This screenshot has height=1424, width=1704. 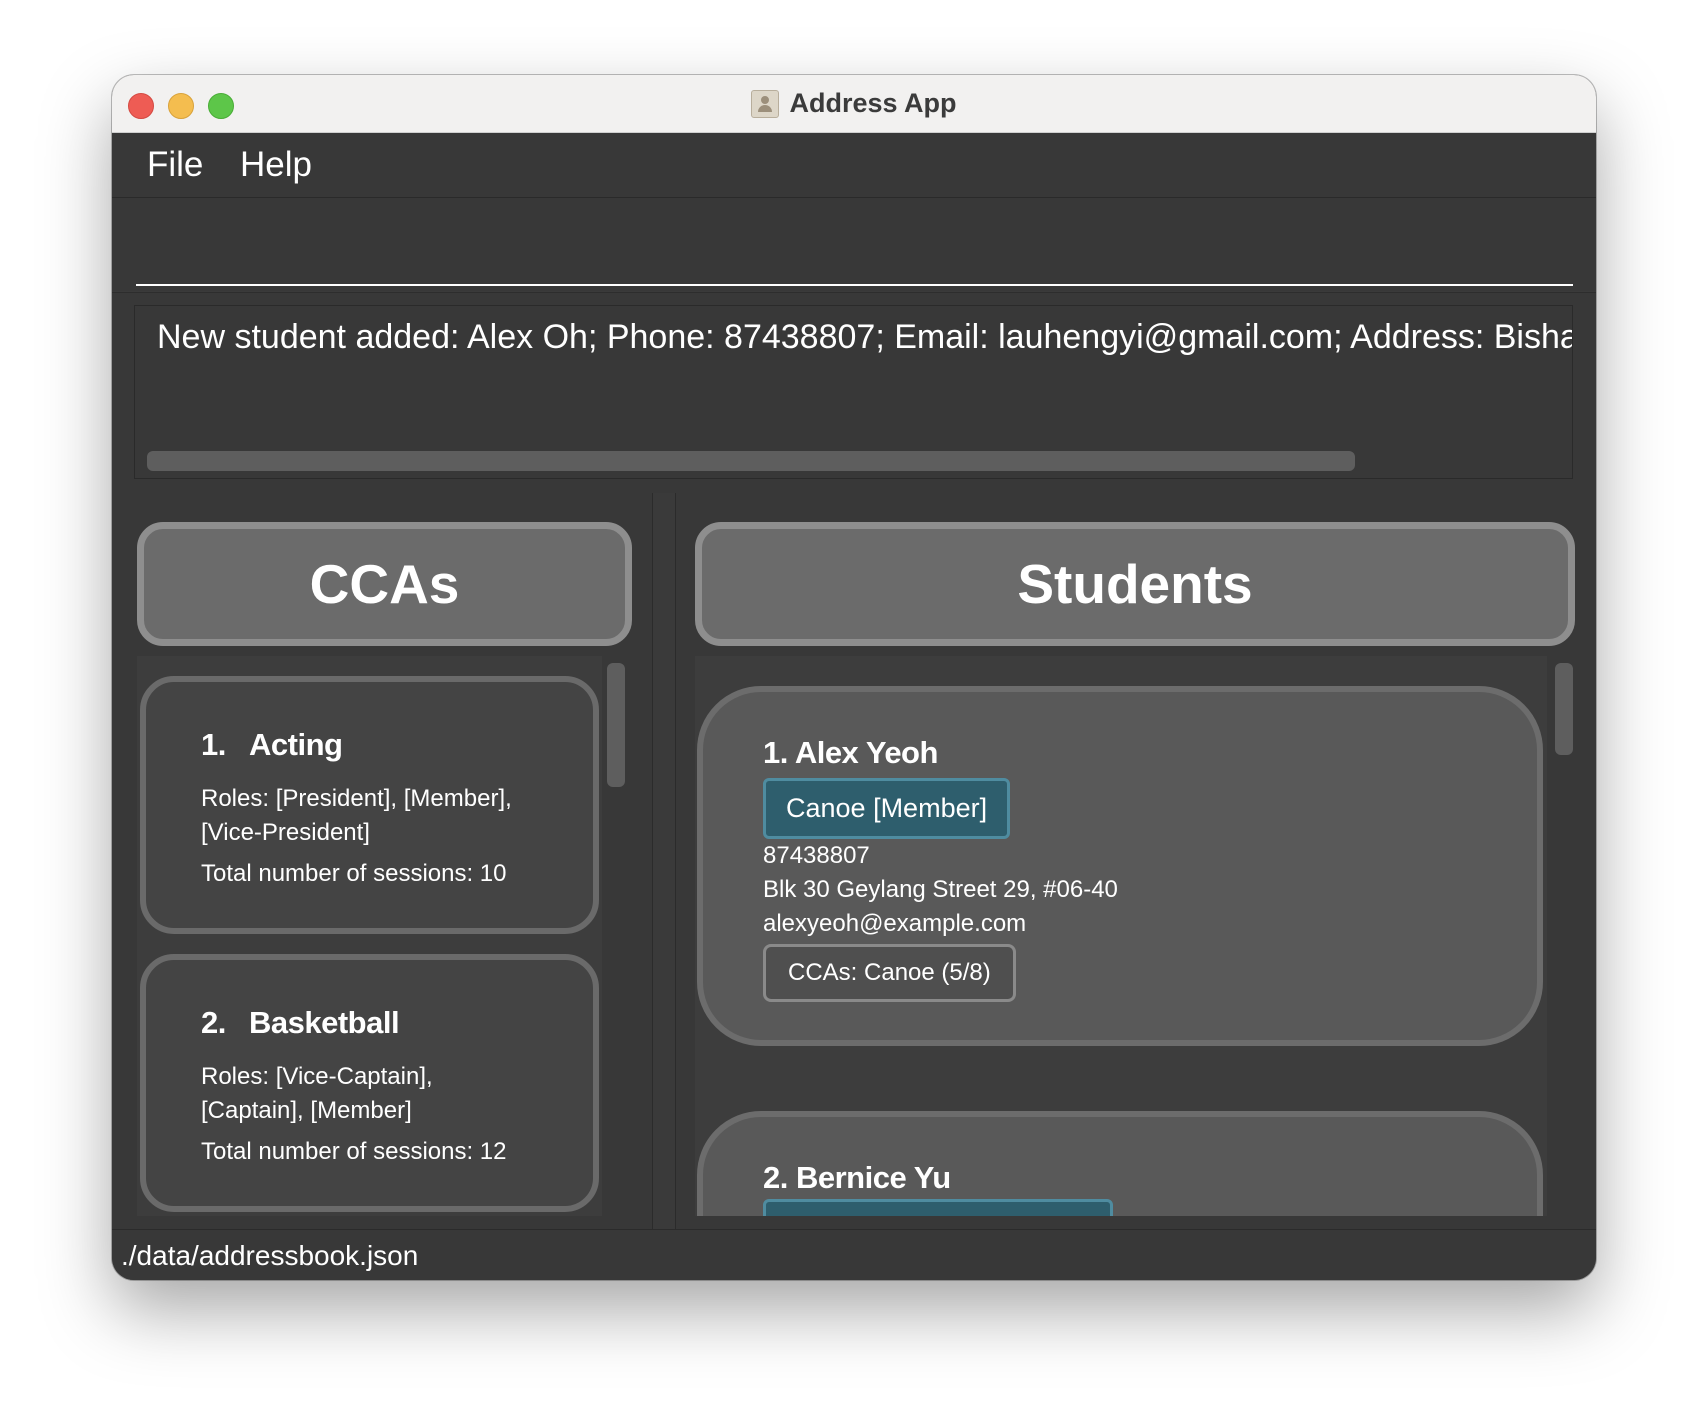 What do you see at coordinates (664, 861) in the screenshot?
I see `panel-divider` at bounding box center [664, 861].